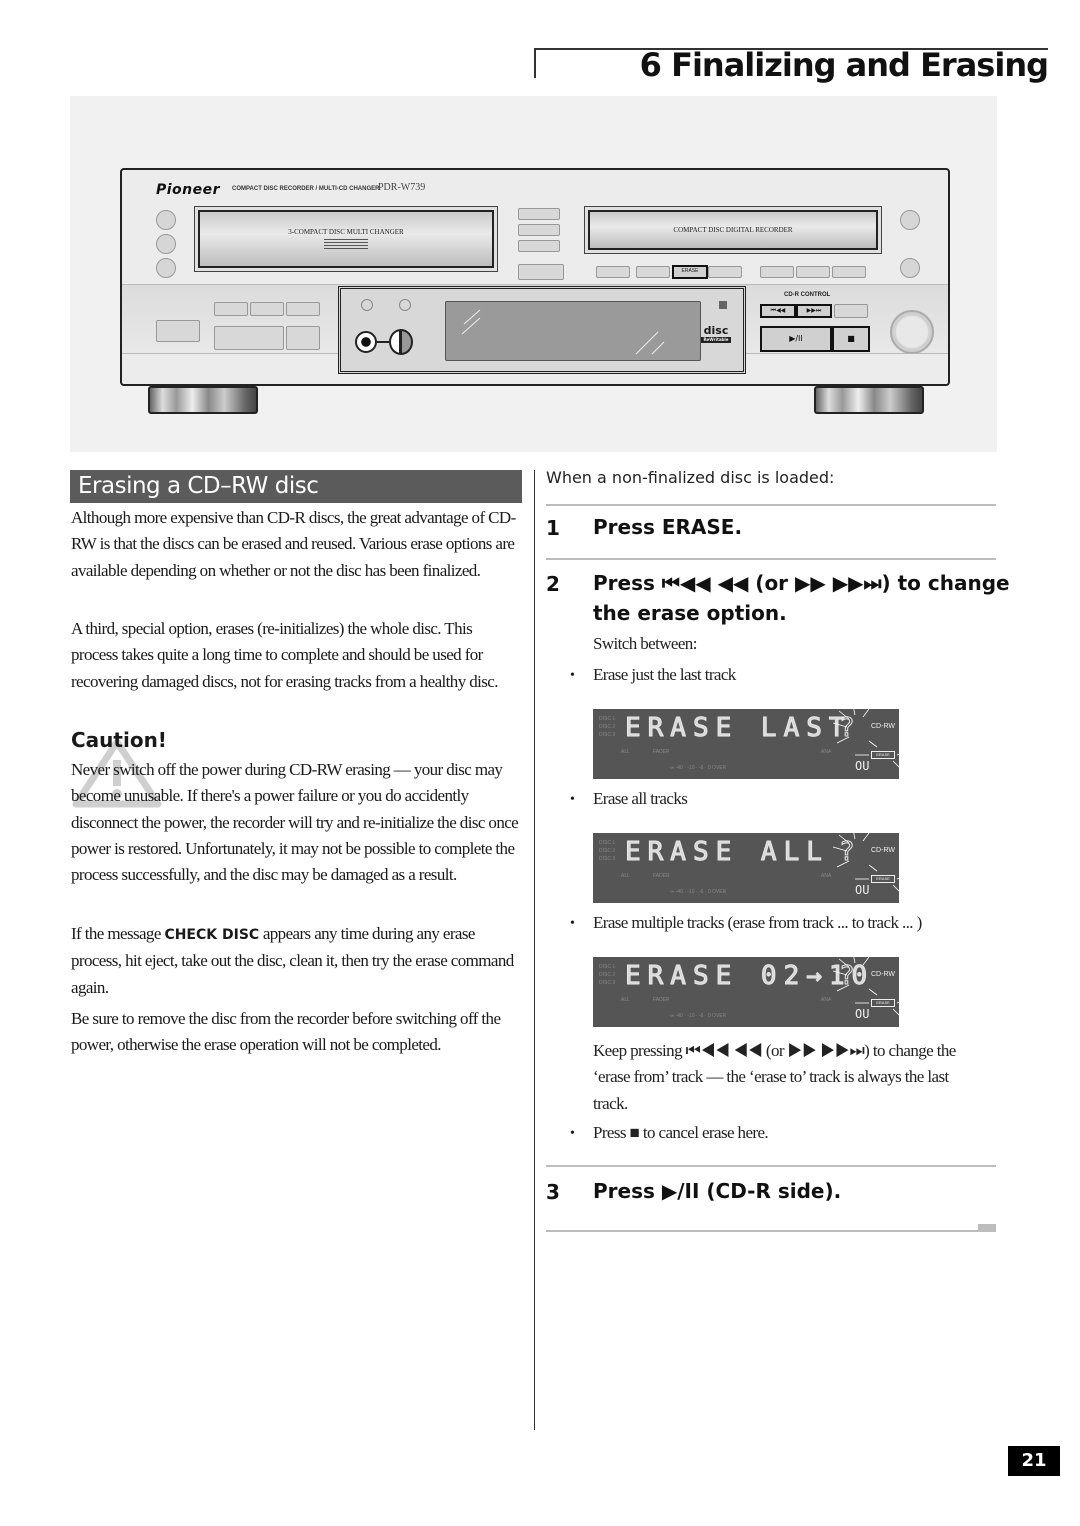  I want to click on jog-dial, so click(912, 332).